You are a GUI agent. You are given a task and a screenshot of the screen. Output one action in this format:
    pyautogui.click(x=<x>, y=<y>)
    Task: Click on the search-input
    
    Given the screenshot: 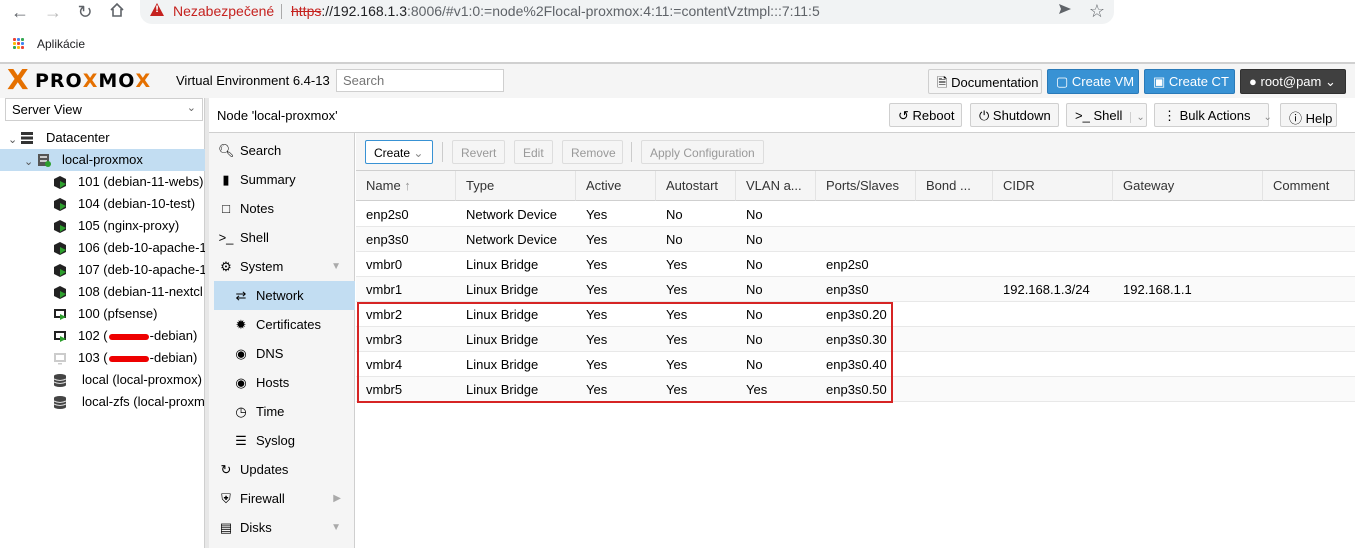 What is the action you would take?
    pyautogui.click(x=420, y=80)
    